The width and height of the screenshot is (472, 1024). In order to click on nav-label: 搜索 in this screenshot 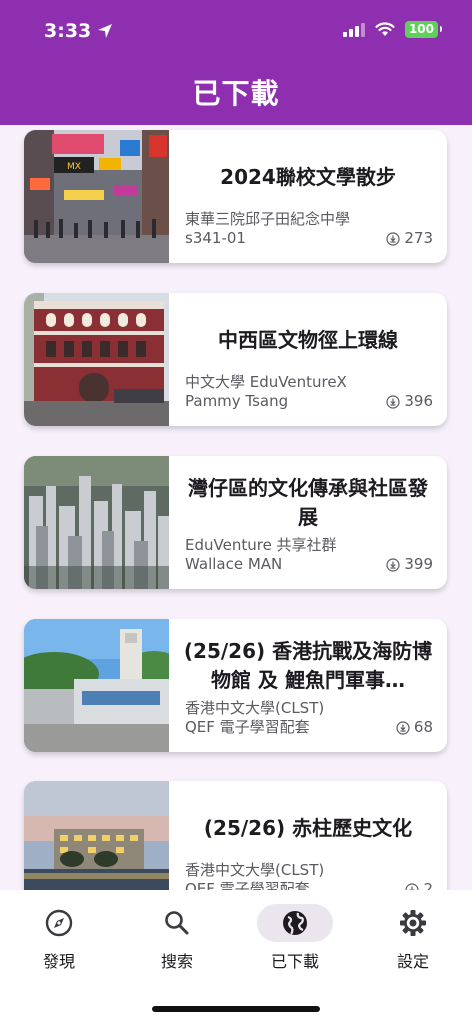, I will do `click(176, 961)`.